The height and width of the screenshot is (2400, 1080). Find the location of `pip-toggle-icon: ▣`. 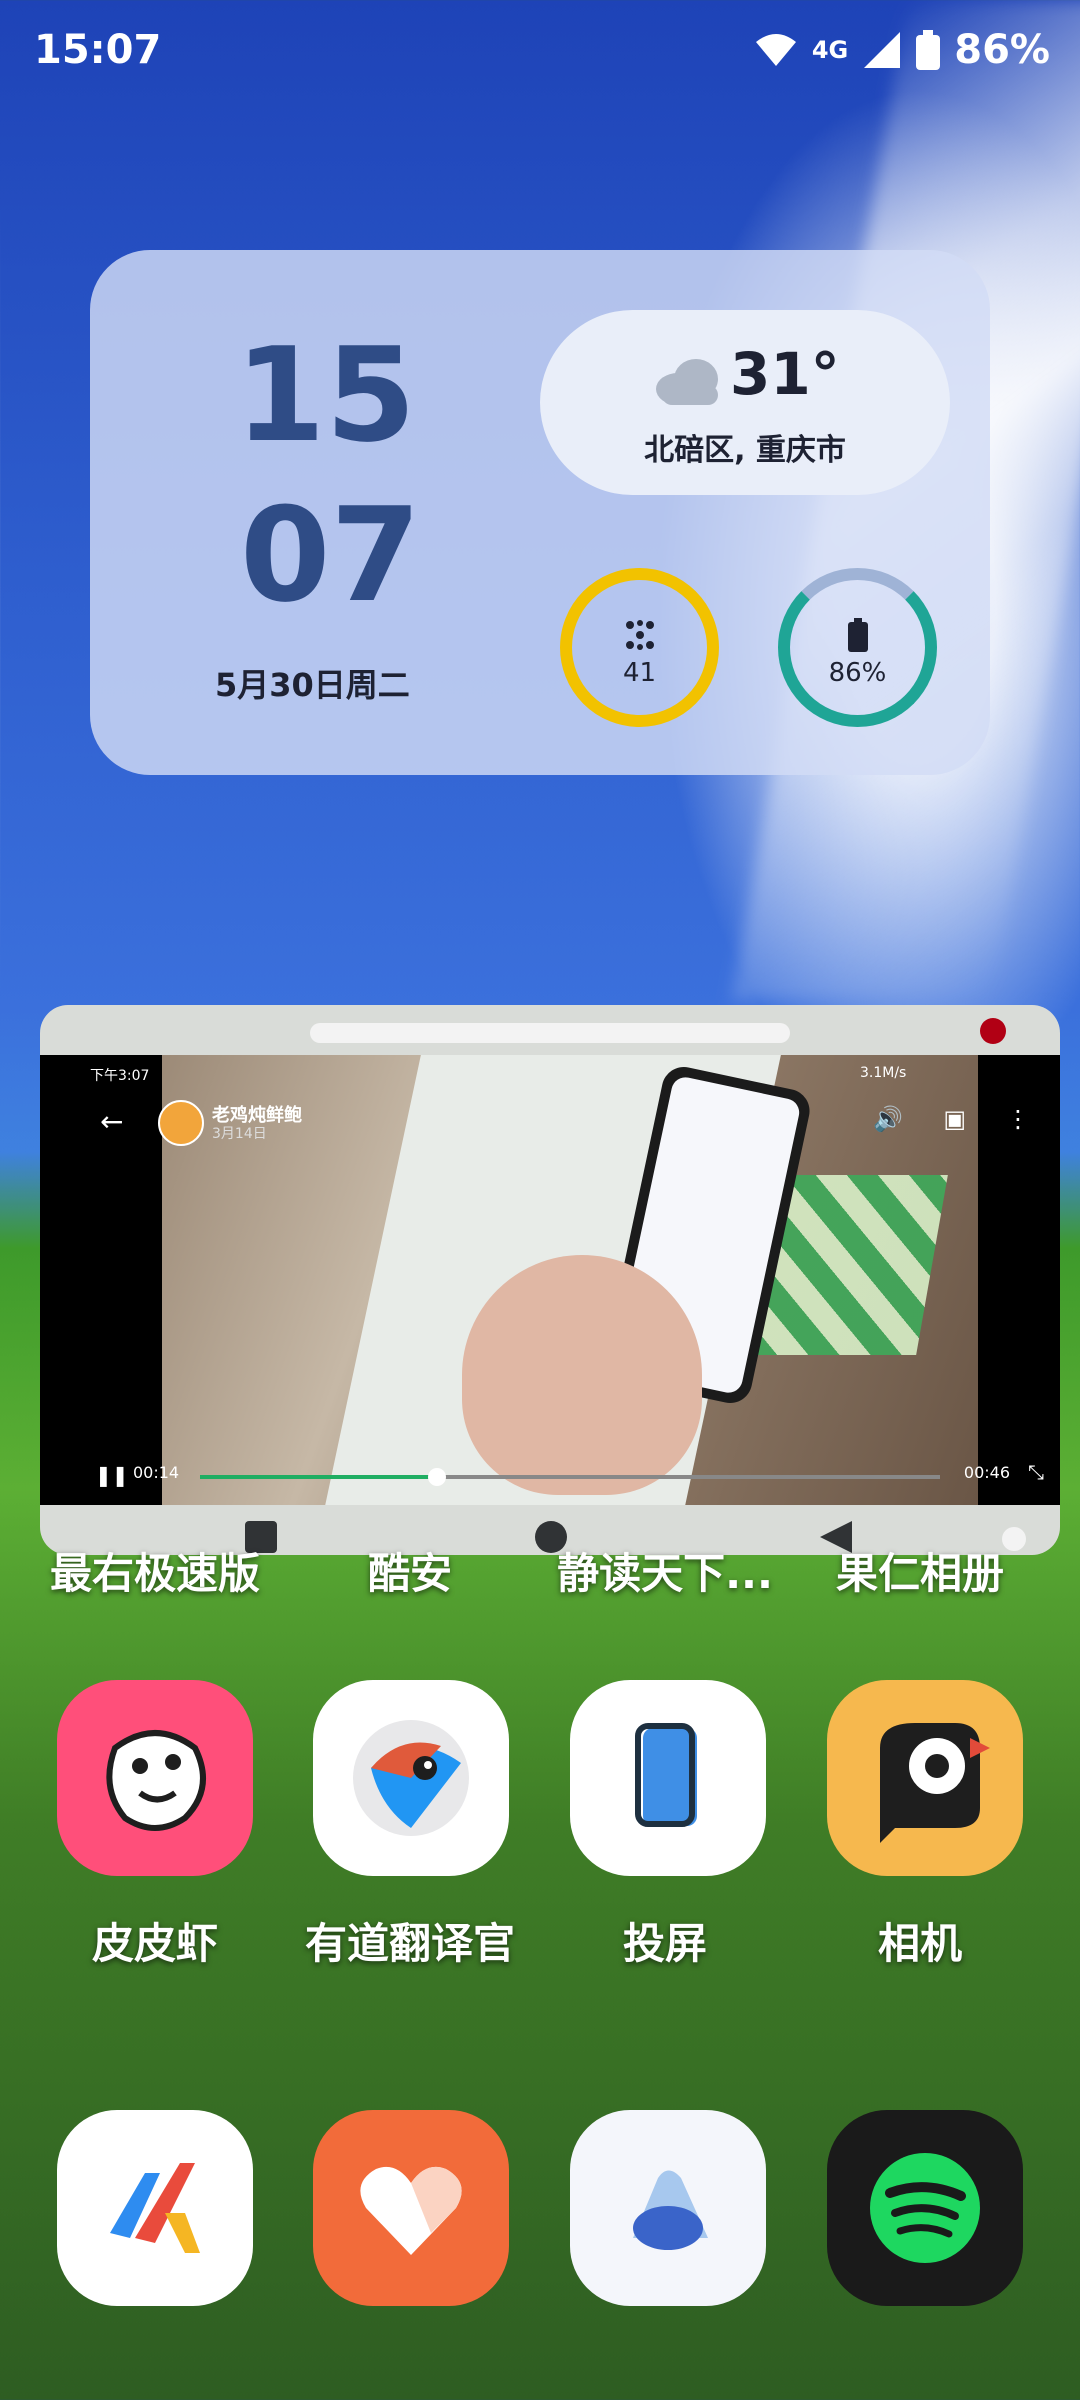

pip-toggle-icon: ▣ is located at coordinates (954, 1119).